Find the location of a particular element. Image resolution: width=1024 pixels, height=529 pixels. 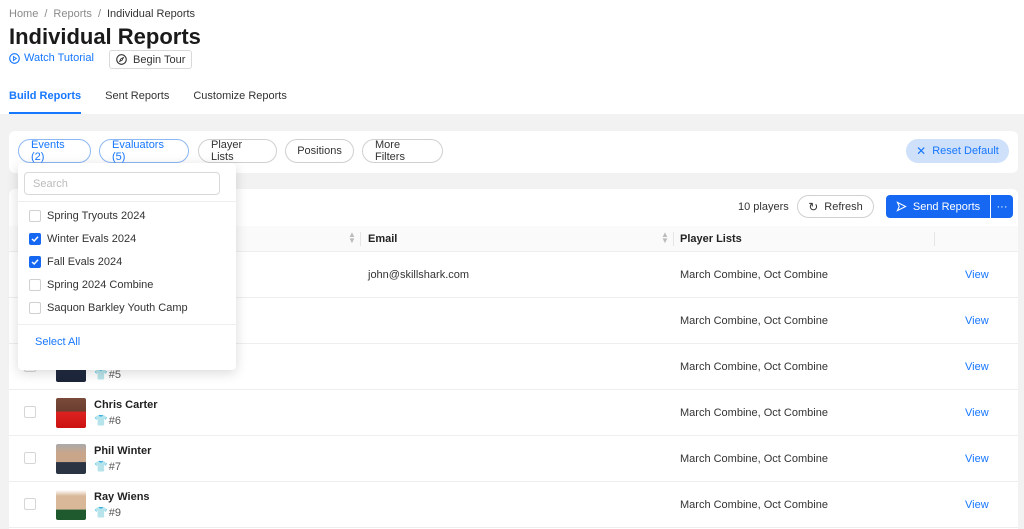

compass-icon is located at coordinates (121, 59).